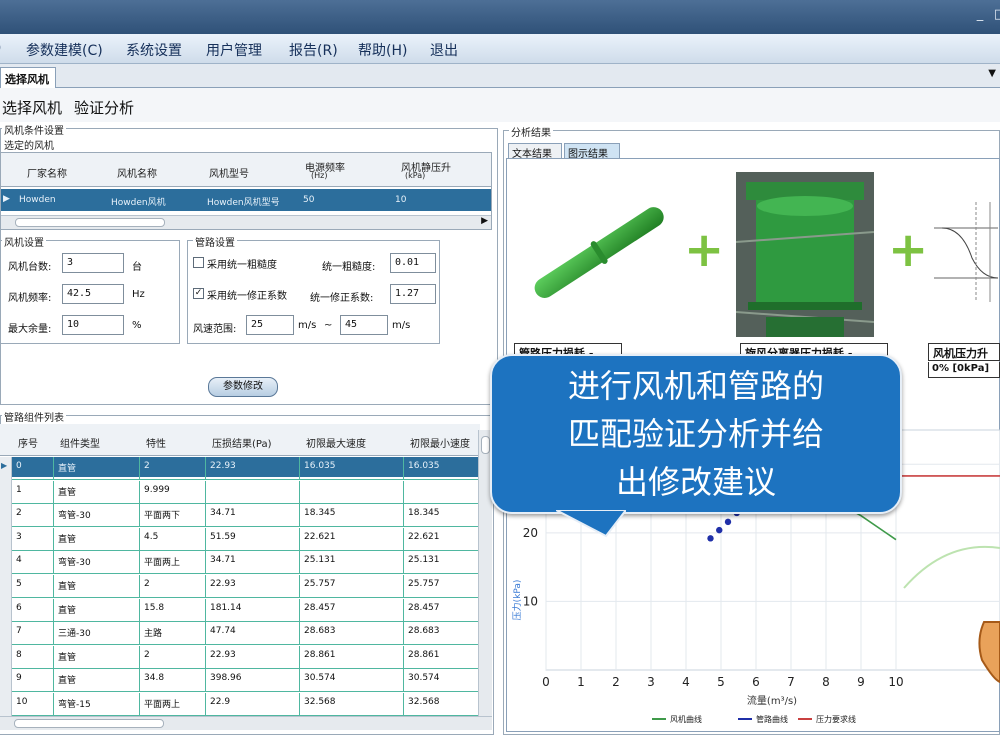  What do you see at coordinates (546, 682) in the screenshot?
I see `x-tick-label: 0` at bounding box center [546, 682].